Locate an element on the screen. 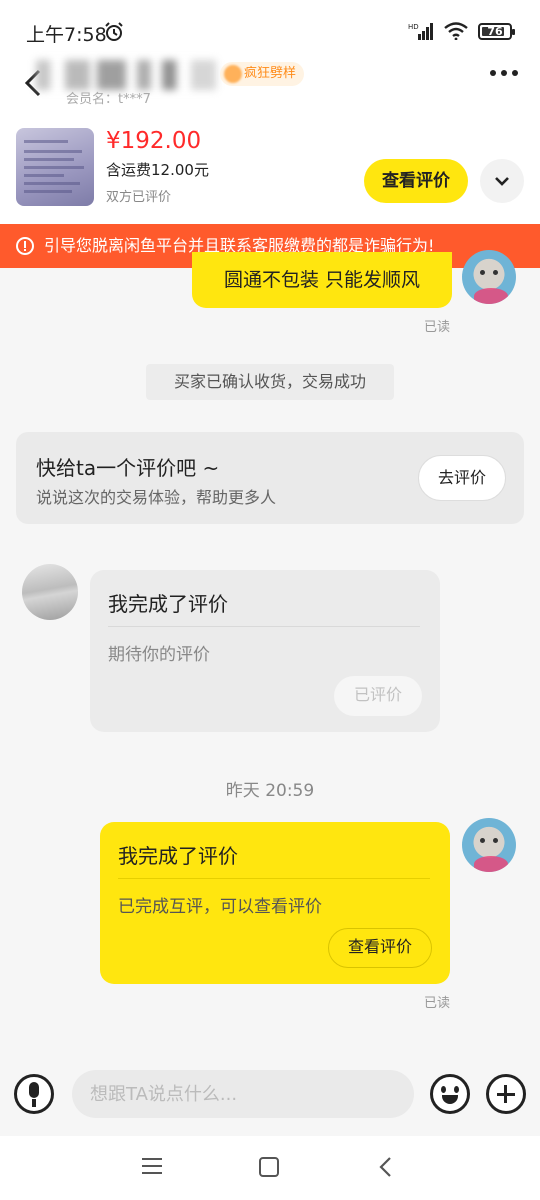 This screenshot has width=540, height=1200. contact-name-redacted is located at coordinates (126, 75).